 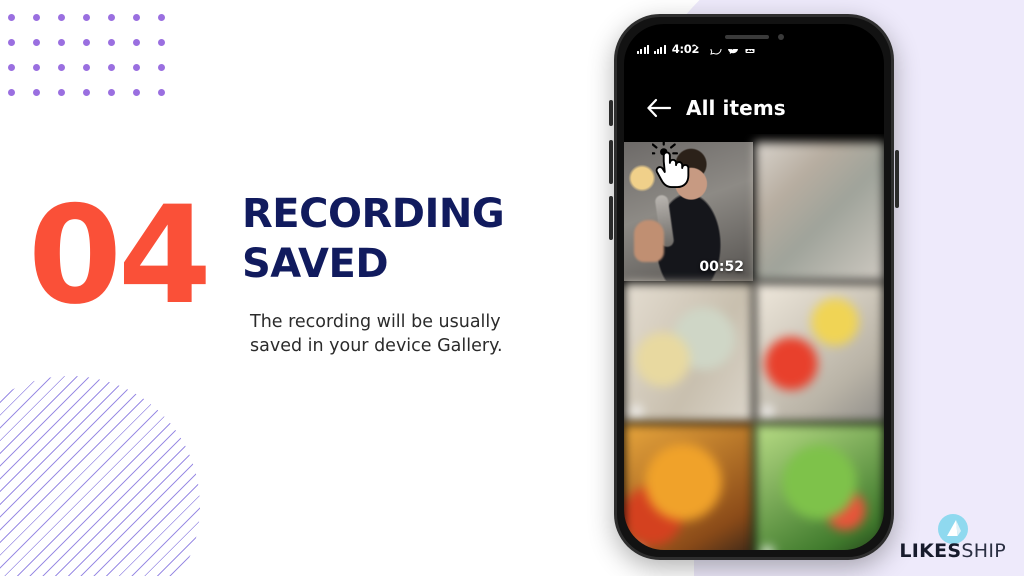 What do you see at coordinates (983, 551) in the screenshot?
I see `brand-name-light: SHIP` at bounding box center [983, 551].